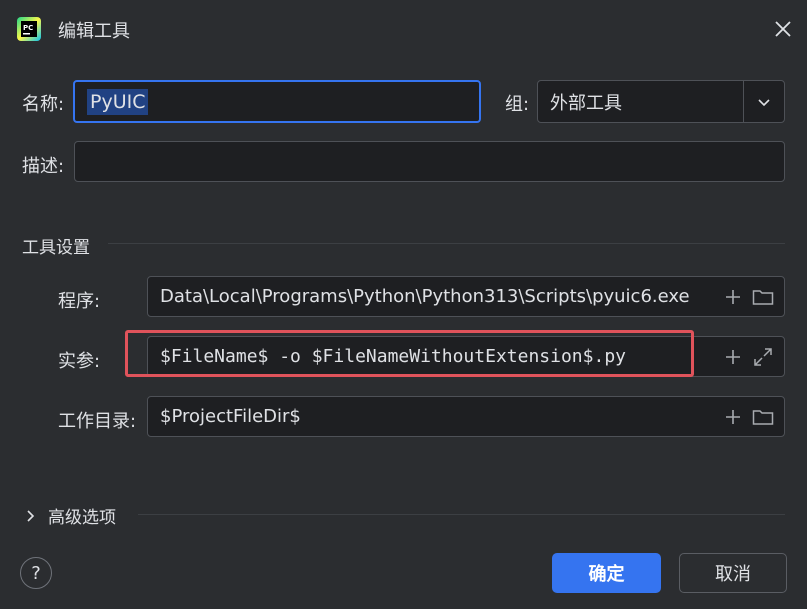 The image size is (807, 609). I want to click on program-label: 程序:, so click(79, 301).